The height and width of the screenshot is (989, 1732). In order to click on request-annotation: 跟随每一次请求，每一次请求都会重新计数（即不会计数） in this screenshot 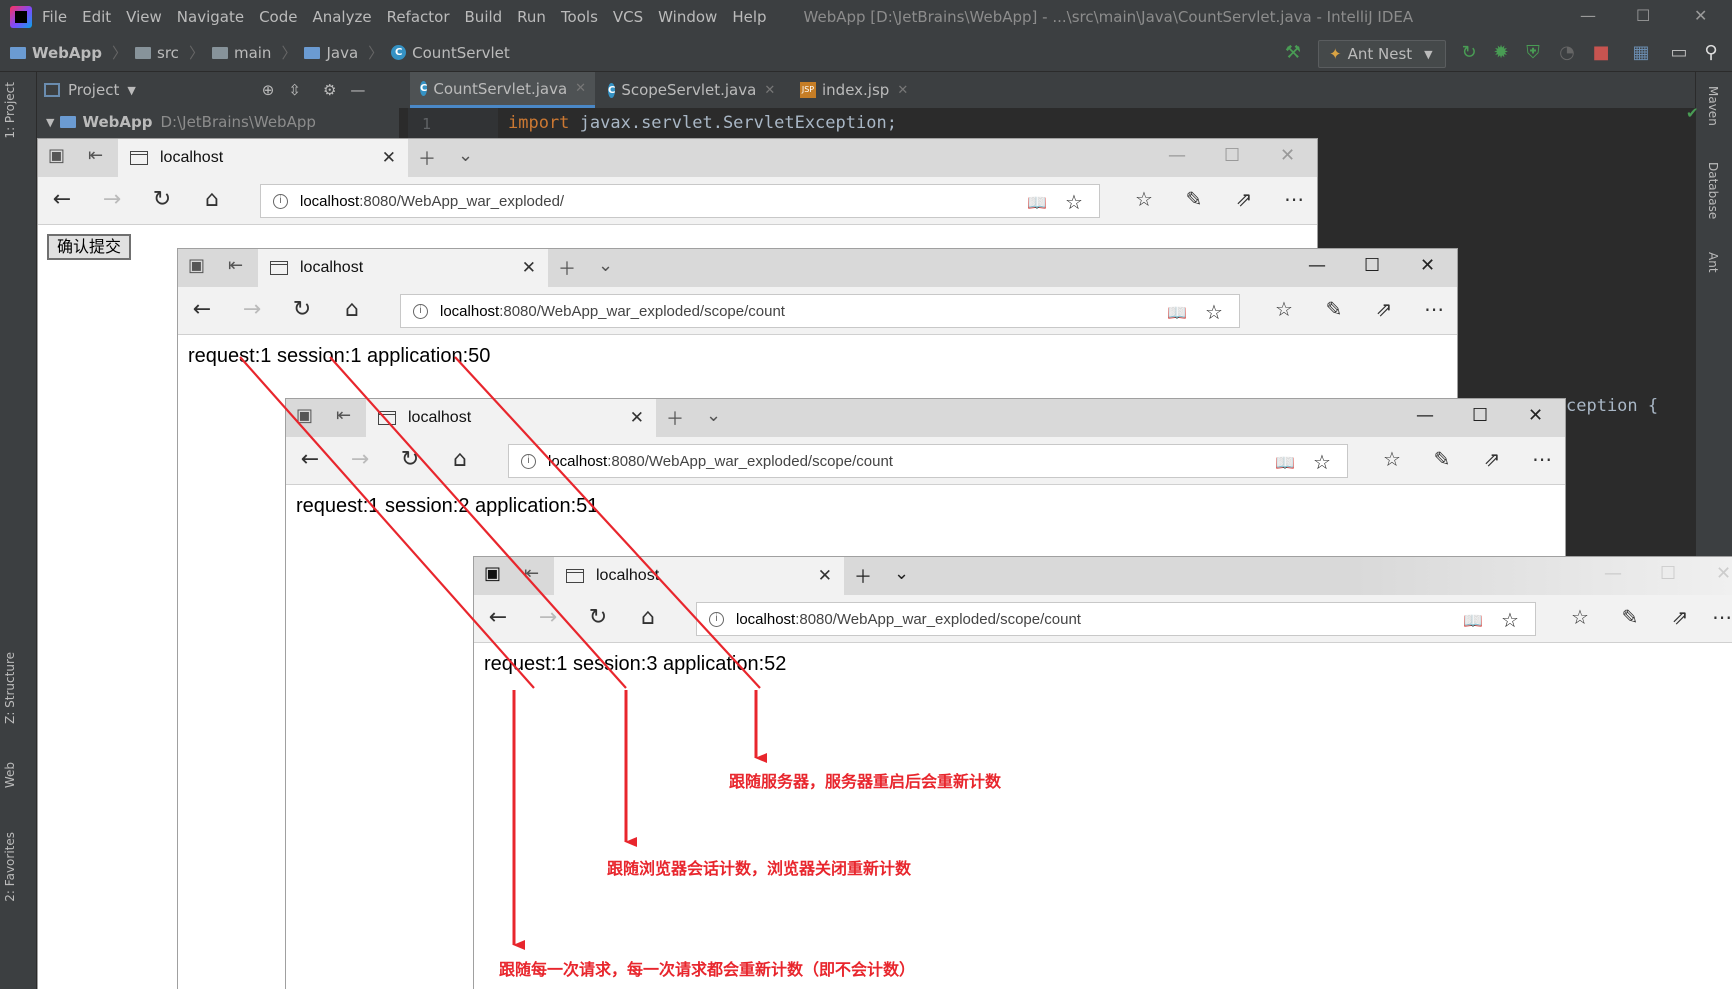, I will do `click(707, 969)`.